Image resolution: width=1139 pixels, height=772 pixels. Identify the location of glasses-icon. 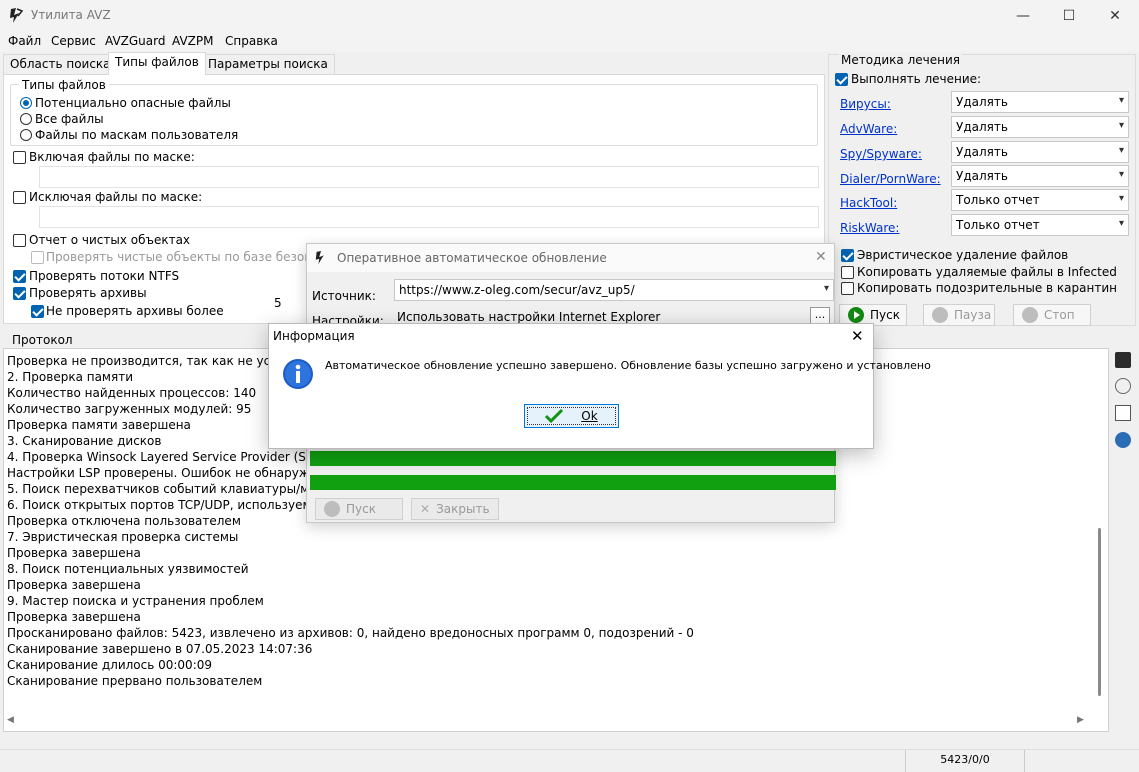
(1123, 386).